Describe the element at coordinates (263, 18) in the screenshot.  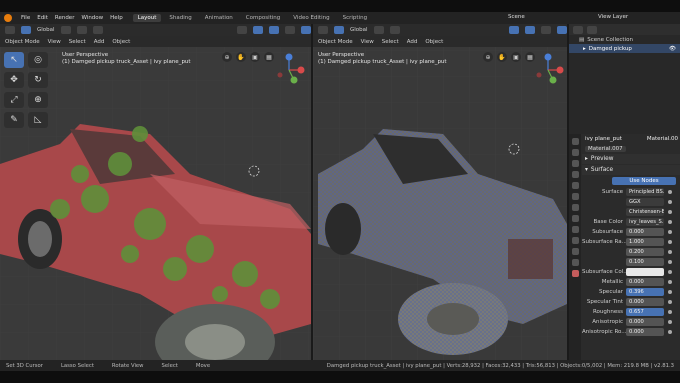
I see `tab-compositing: Compositing` at that location.